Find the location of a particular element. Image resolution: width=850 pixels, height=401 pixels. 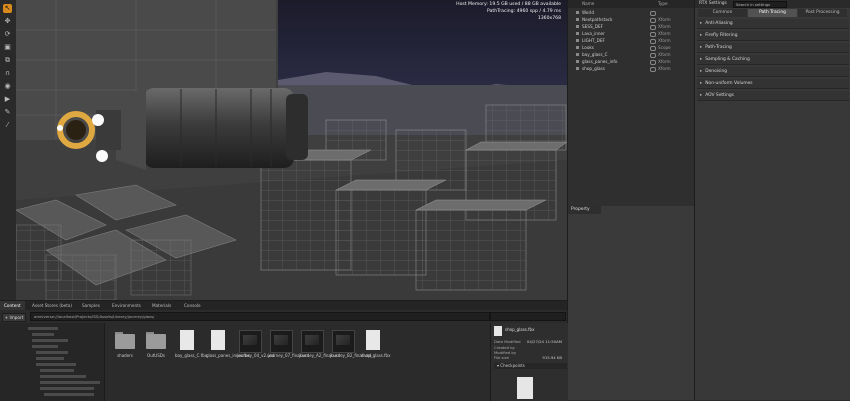

import-button: + Import is located at coordinates (14, 317).